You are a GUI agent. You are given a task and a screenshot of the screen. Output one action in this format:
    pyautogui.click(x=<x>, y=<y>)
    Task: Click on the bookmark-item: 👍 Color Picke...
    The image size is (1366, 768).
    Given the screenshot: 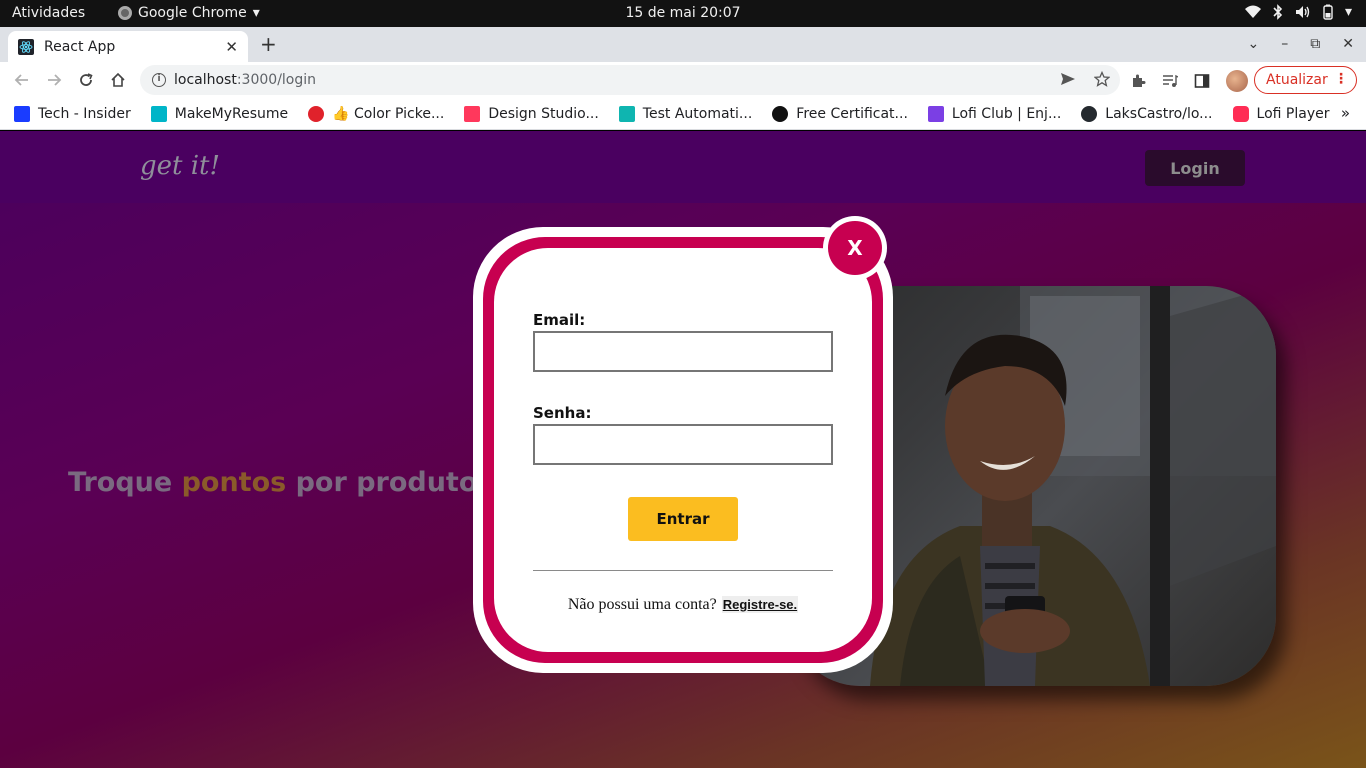 What is the action you would take?
    pyautogui.click(x=376, y=113)
    